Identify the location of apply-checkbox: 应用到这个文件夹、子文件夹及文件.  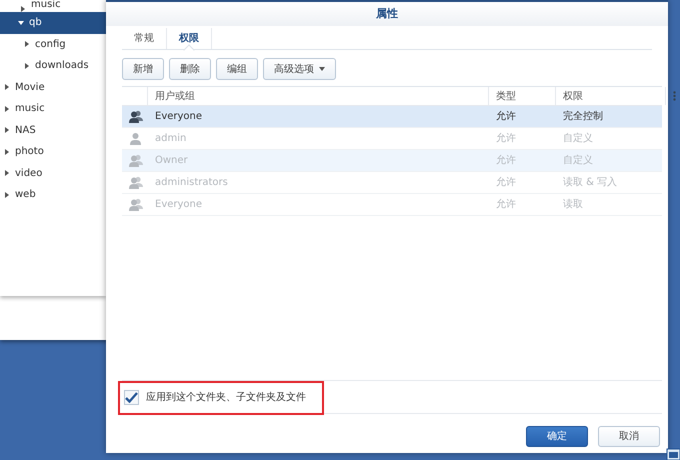
(215, 397).